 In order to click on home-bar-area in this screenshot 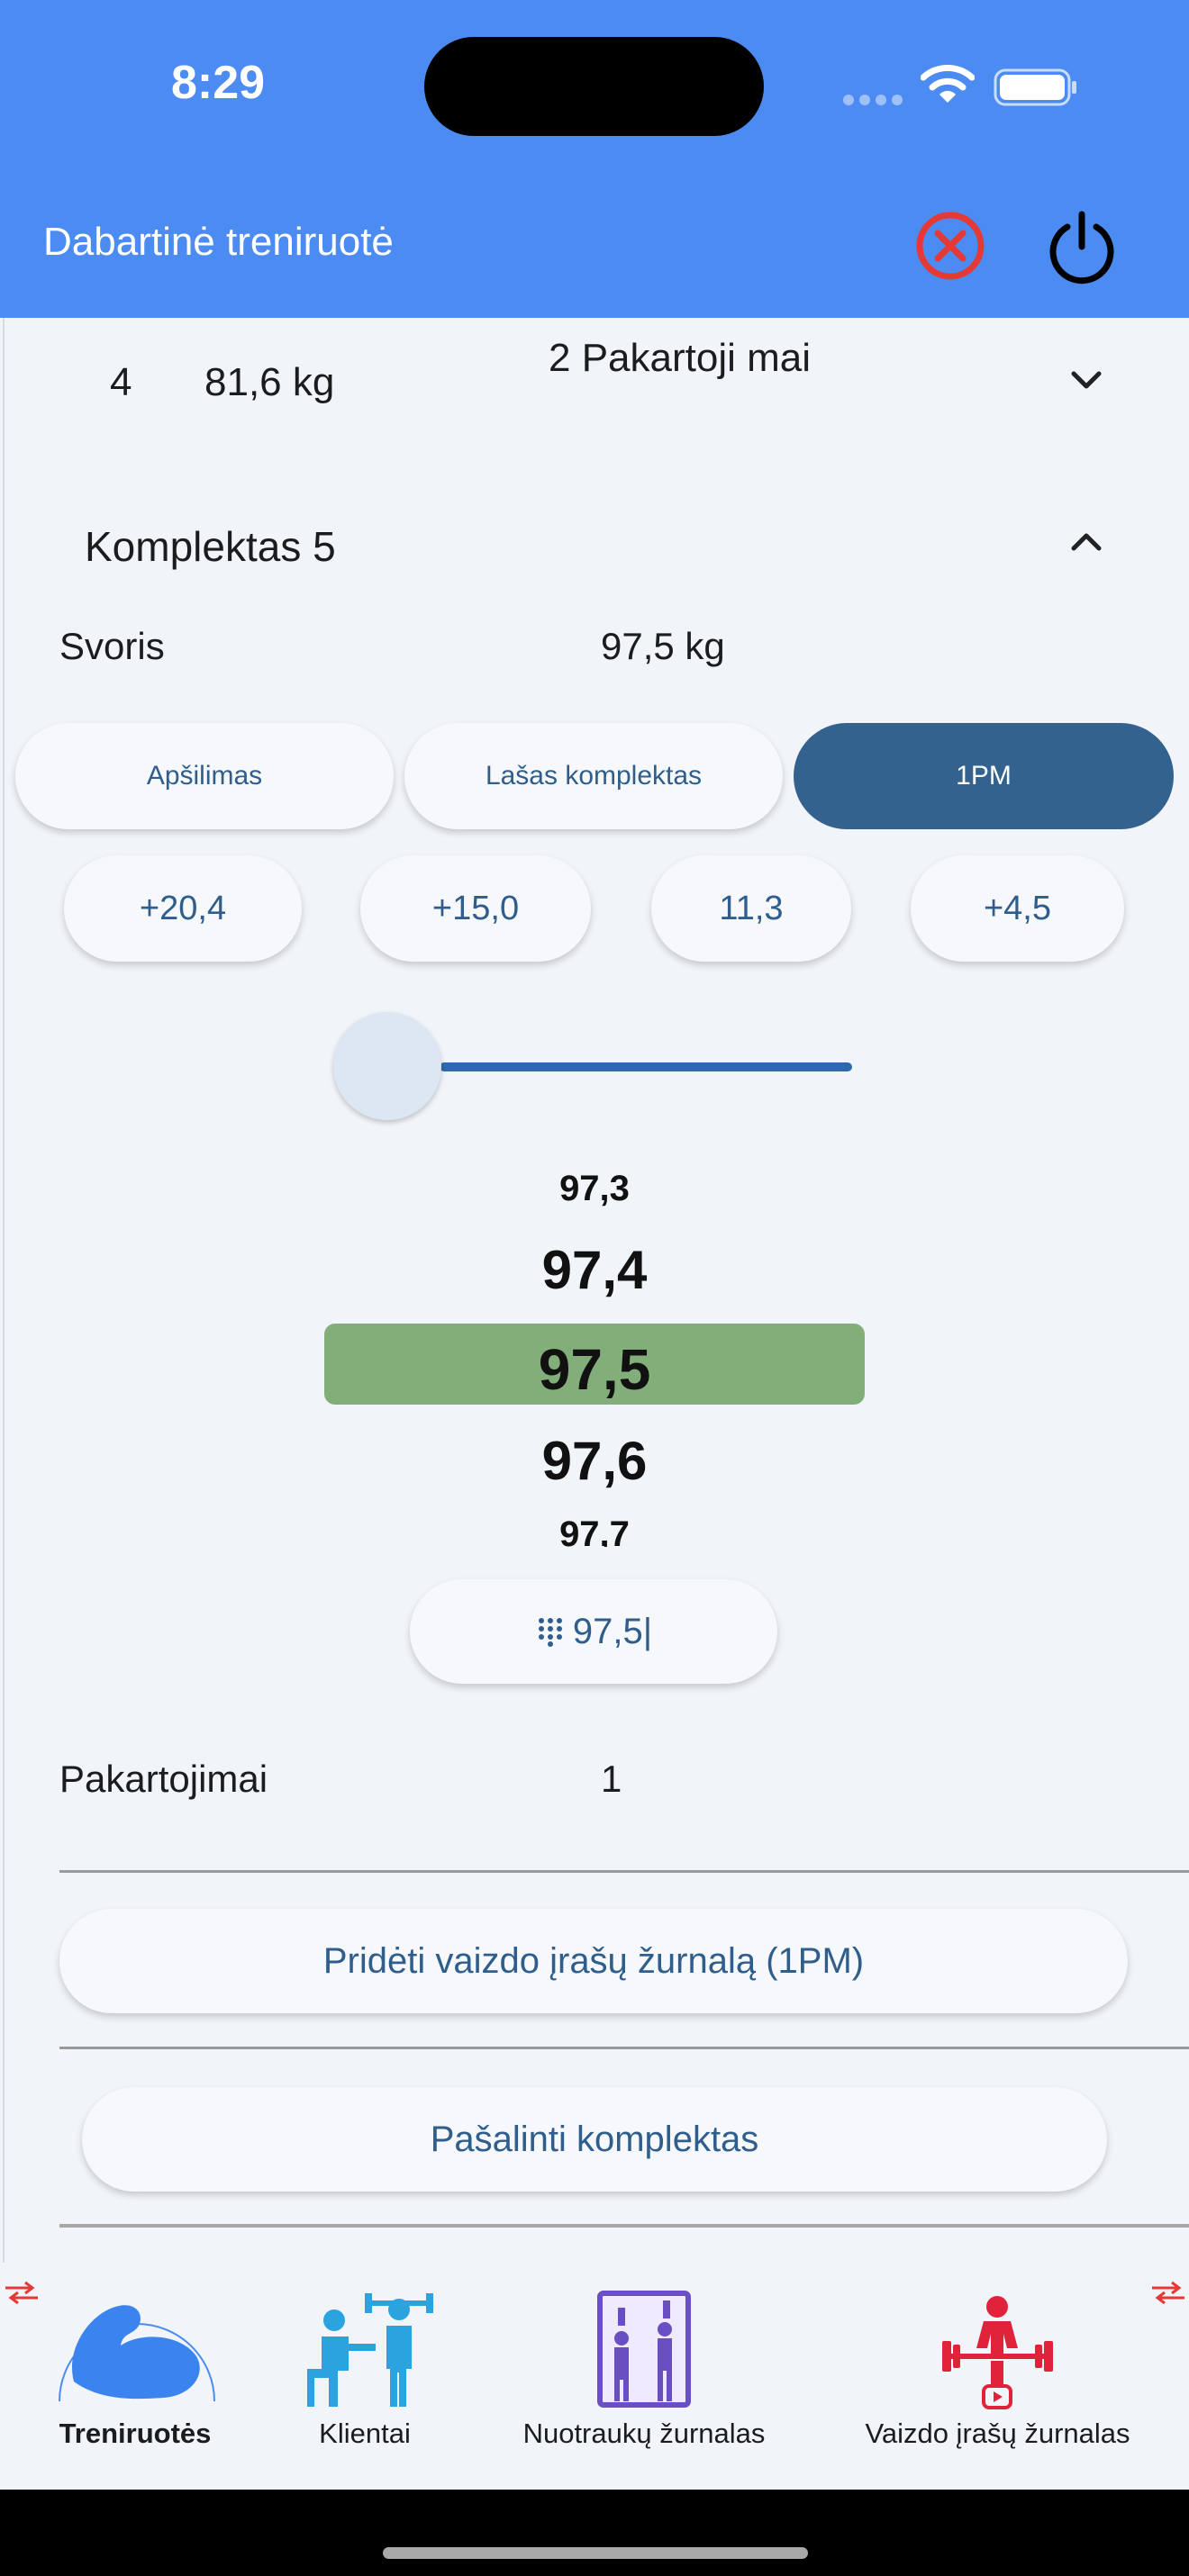, I will do `click(594, 2533)`.